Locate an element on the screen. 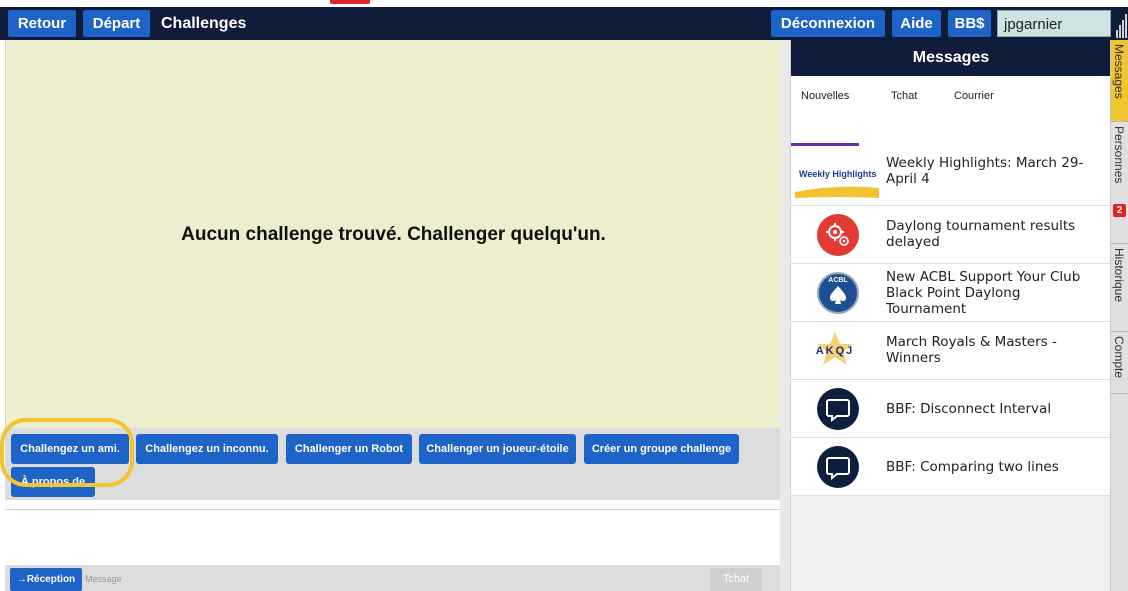 This screenshot has height=591, width=1128. tab-nouvelles: Nouvelles is located at coordinates (825, 96).